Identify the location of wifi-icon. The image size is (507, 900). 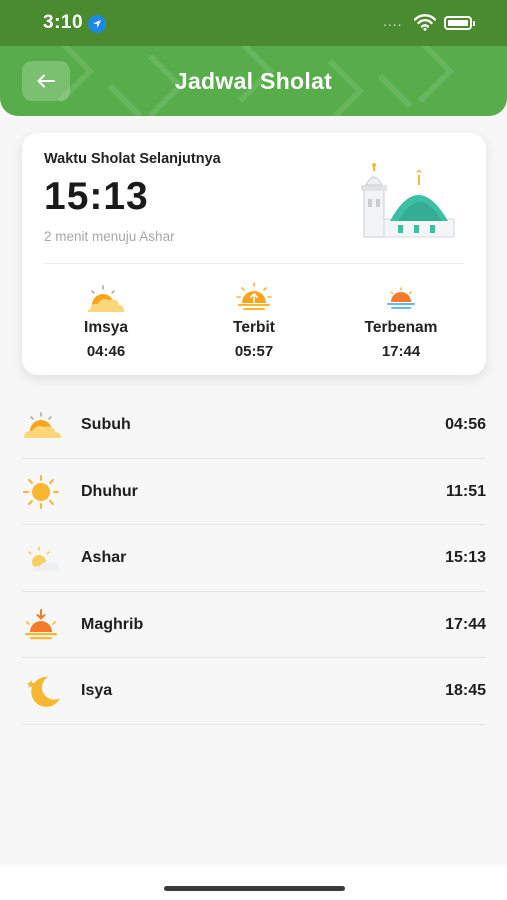
(425, 22).